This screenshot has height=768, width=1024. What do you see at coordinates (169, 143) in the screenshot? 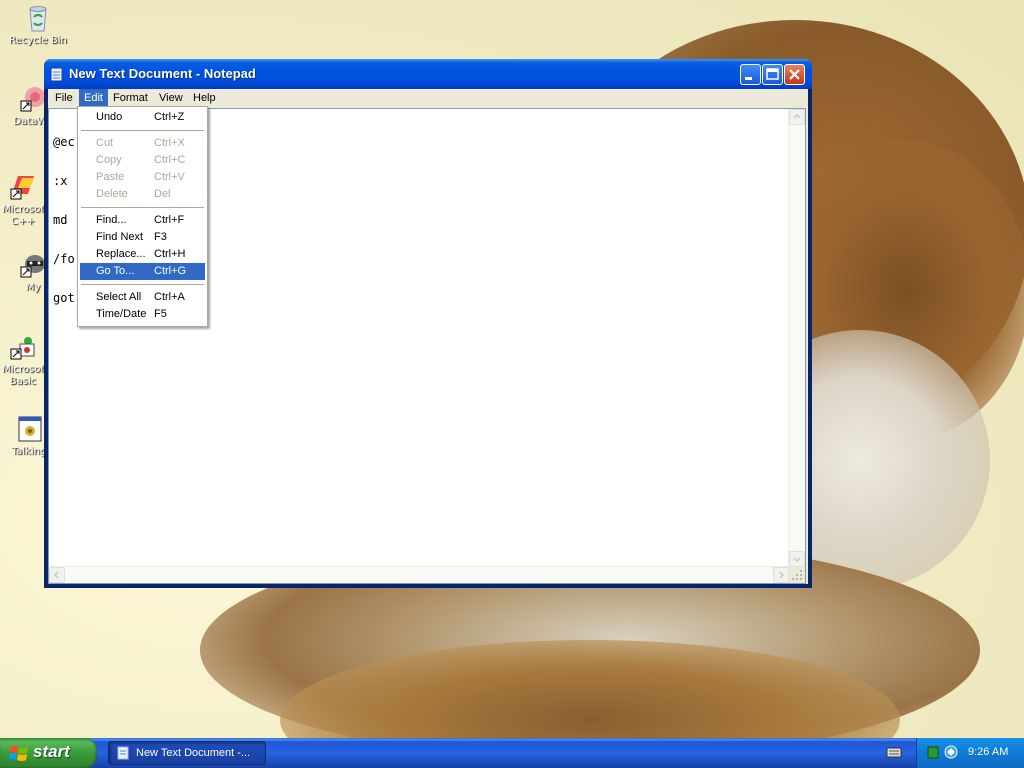
I see `menu-item-shortcut: Ctrl+X` at bounding box center [169, 143].